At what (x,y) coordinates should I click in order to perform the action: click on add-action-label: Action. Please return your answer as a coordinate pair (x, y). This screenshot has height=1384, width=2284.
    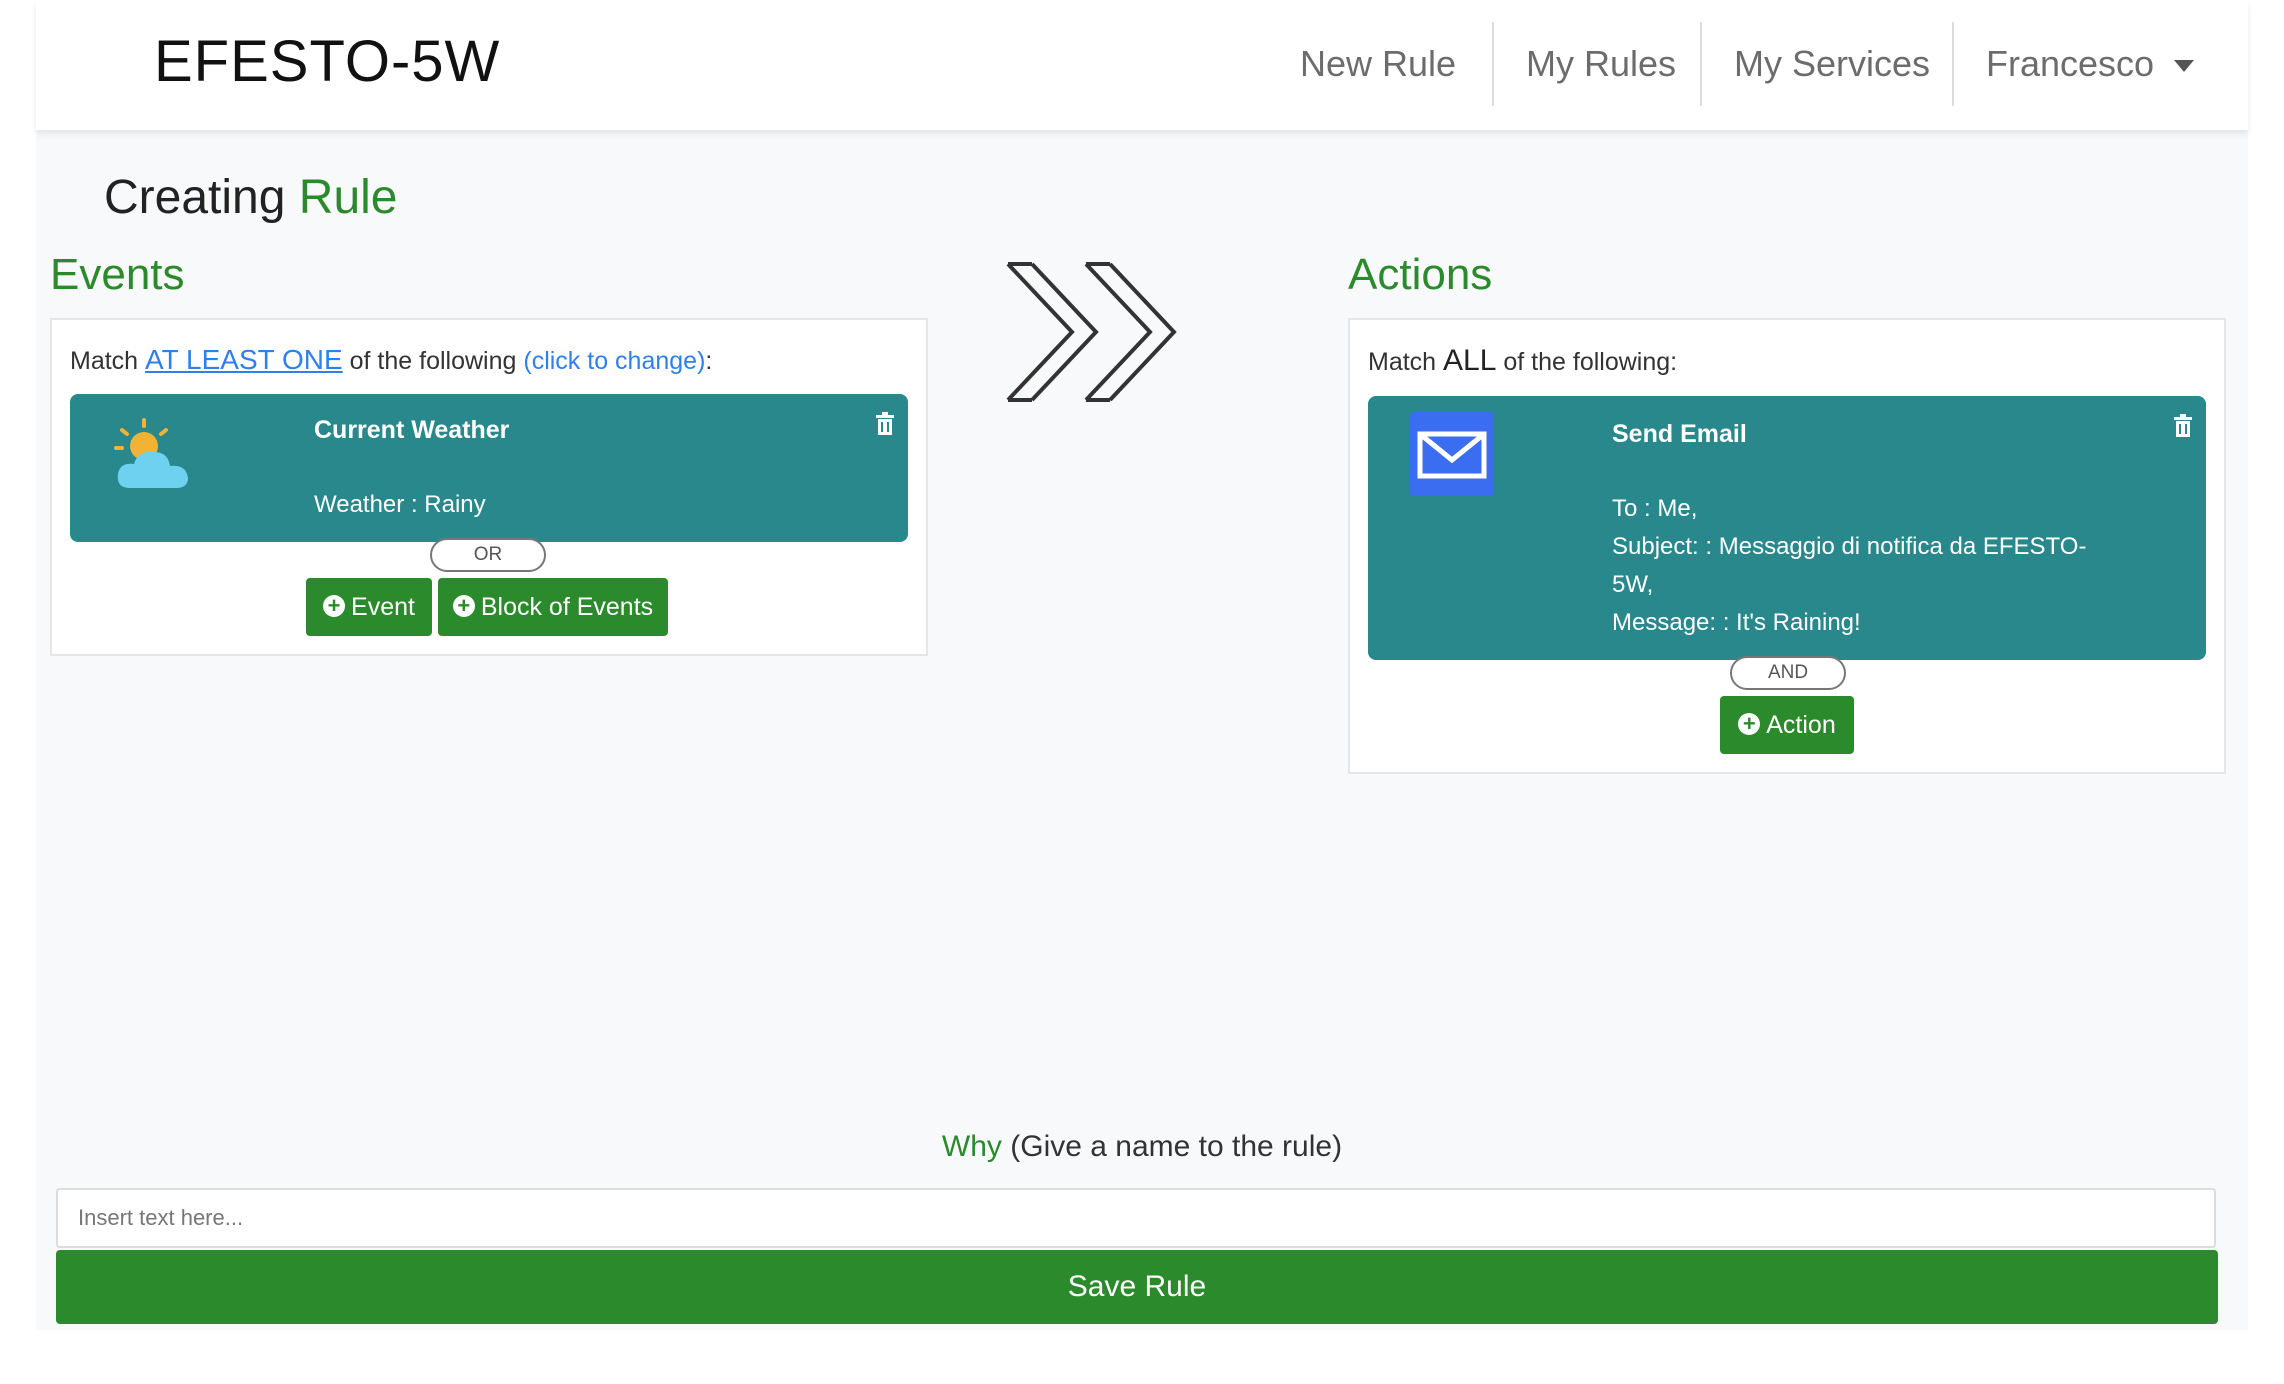
    Looking at the image, I should click on (1801, 725).